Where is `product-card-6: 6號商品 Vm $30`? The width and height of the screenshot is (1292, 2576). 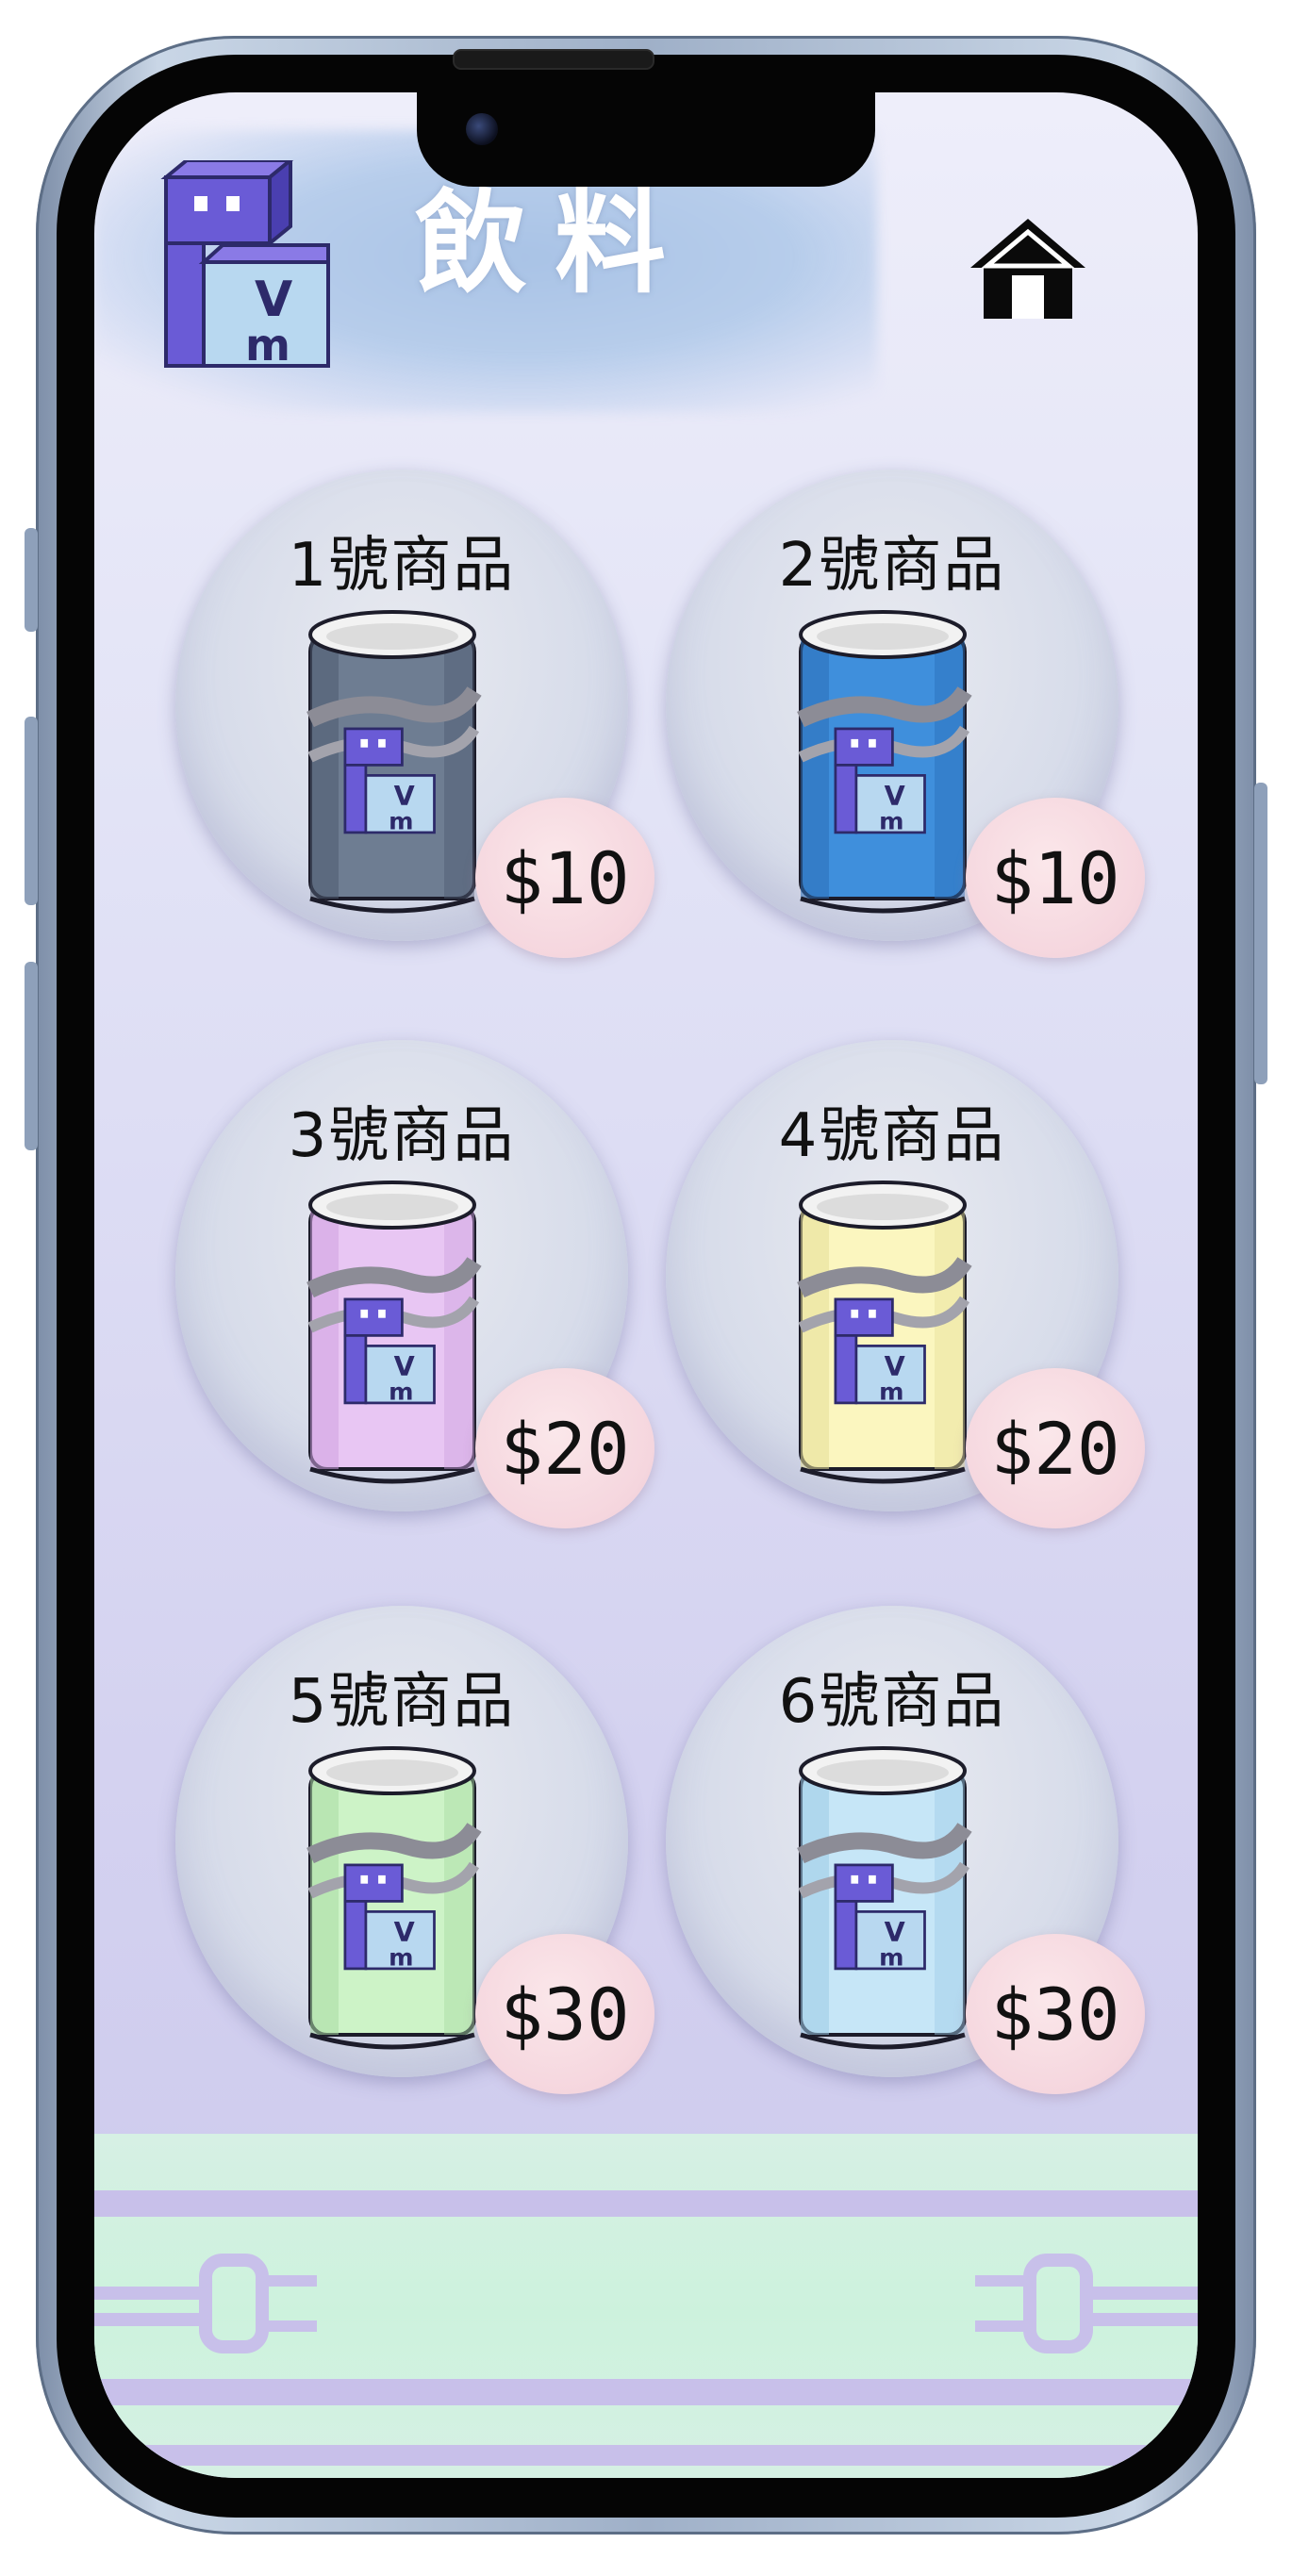 product-card-6: 6號商品 Vm $30 is located at coordinates (905, 1850).